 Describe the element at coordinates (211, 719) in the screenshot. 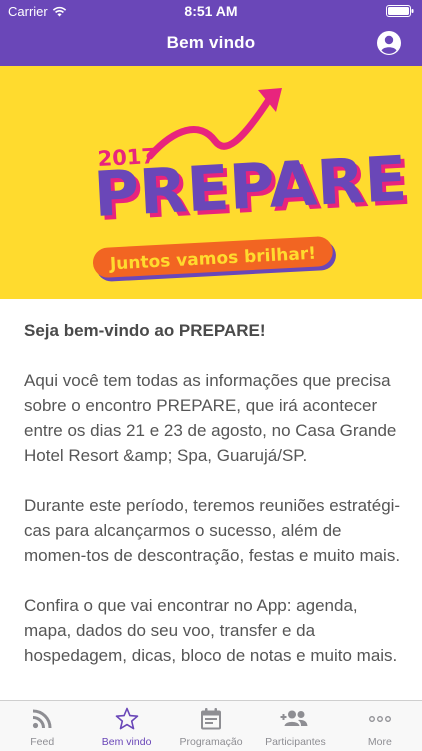

I see `calendar-icon` at that location.